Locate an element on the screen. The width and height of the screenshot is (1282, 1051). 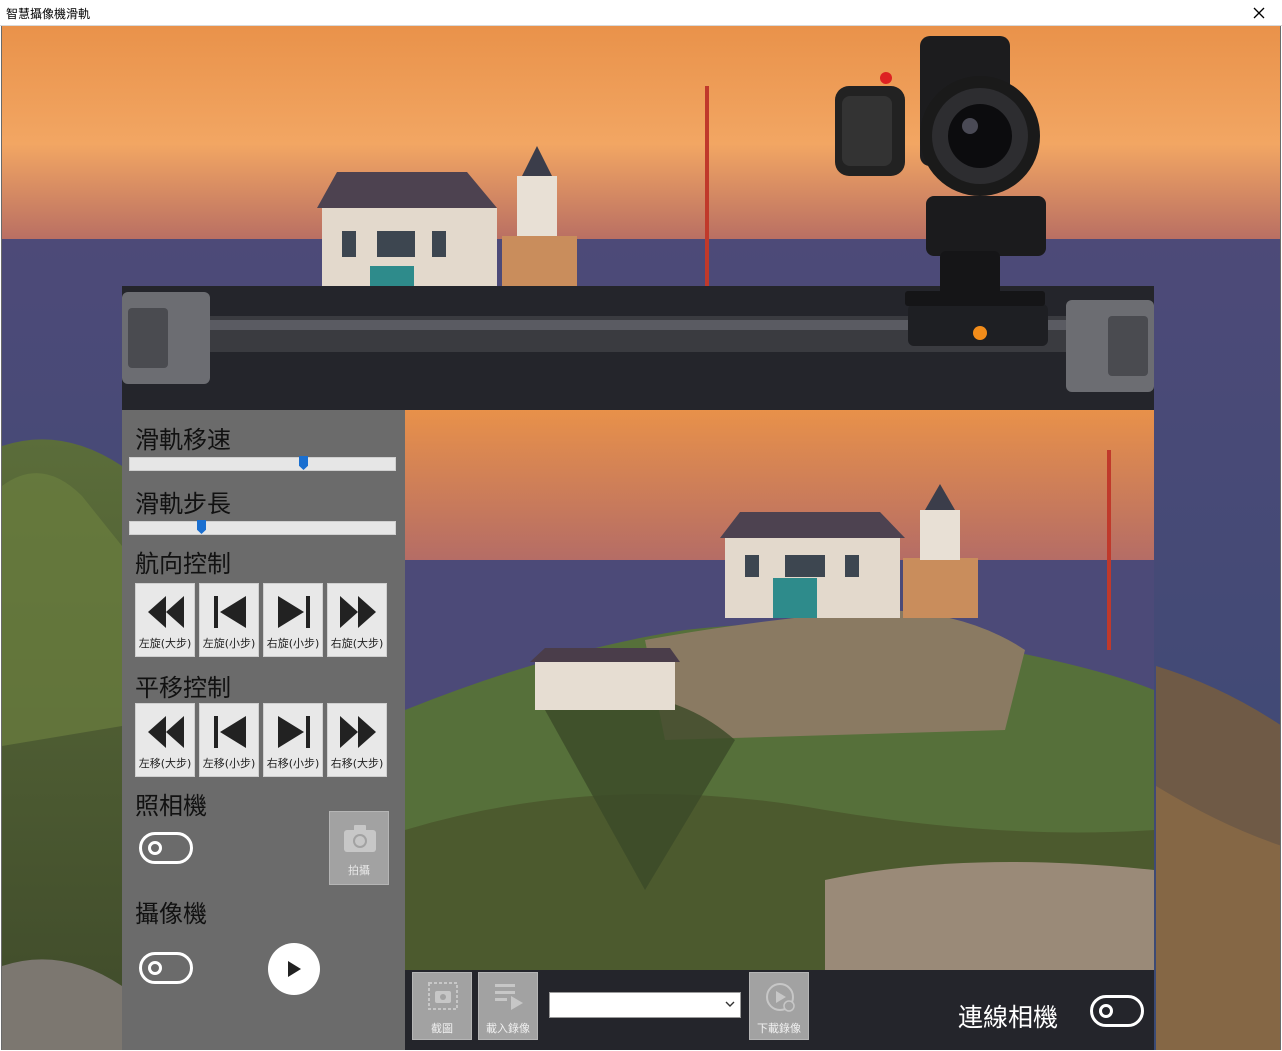
move-right-large-button: 右移(大步) is located at coordinates (357, 740).